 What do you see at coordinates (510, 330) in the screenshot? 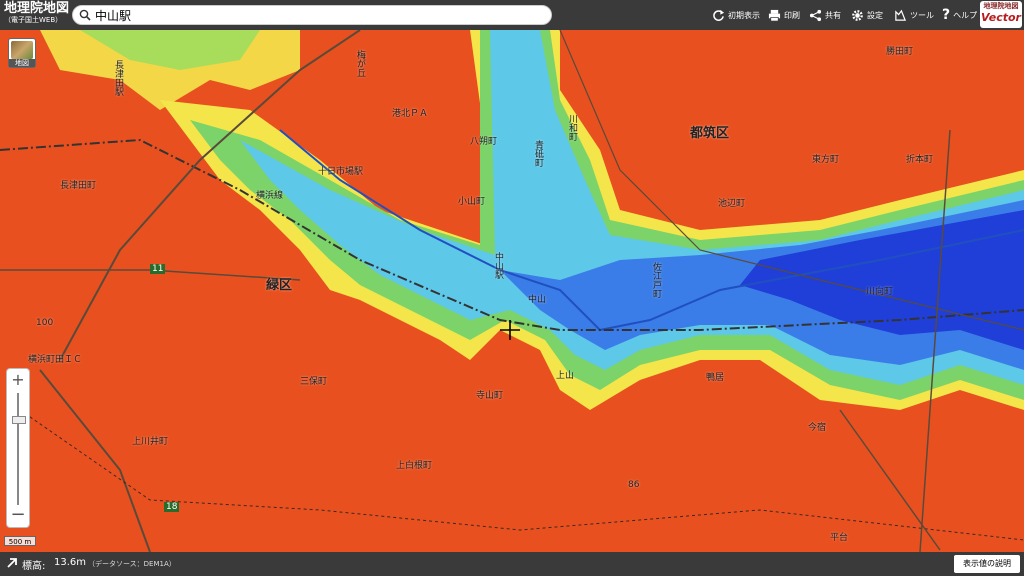
I see `center-crosshair-icon` at bounding box center [510, 330].